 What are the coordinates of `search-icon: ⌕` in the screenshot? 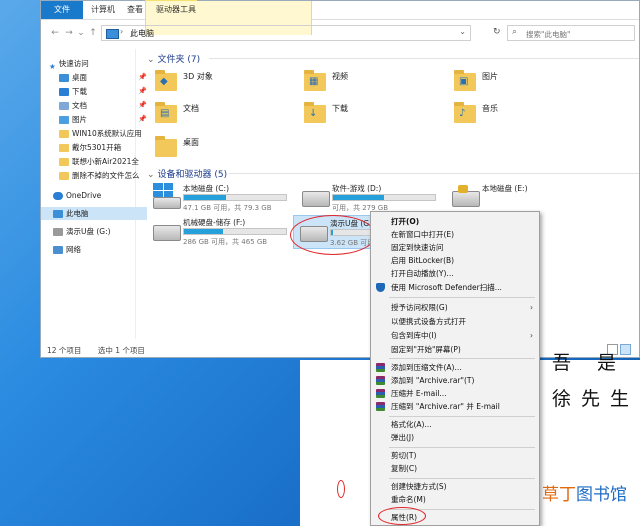 It's located at (515, 32).